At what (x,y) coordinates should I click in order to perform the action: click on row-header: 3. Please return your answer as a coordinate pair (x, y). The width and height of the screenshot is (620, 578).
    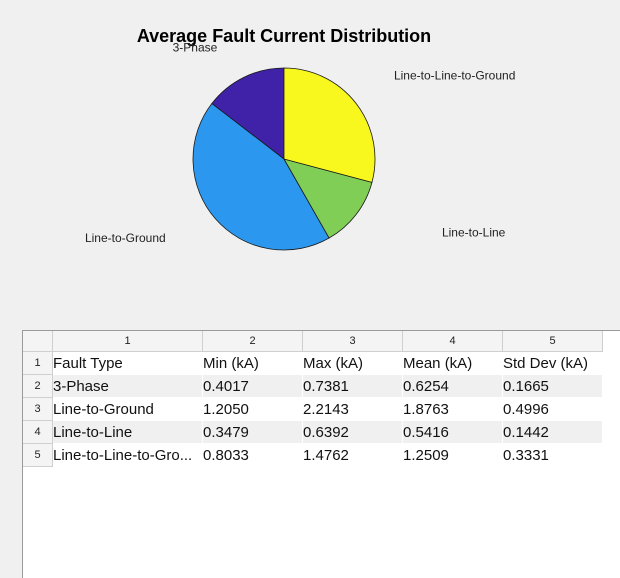
    Looking at the image, I should click on (38, 409).